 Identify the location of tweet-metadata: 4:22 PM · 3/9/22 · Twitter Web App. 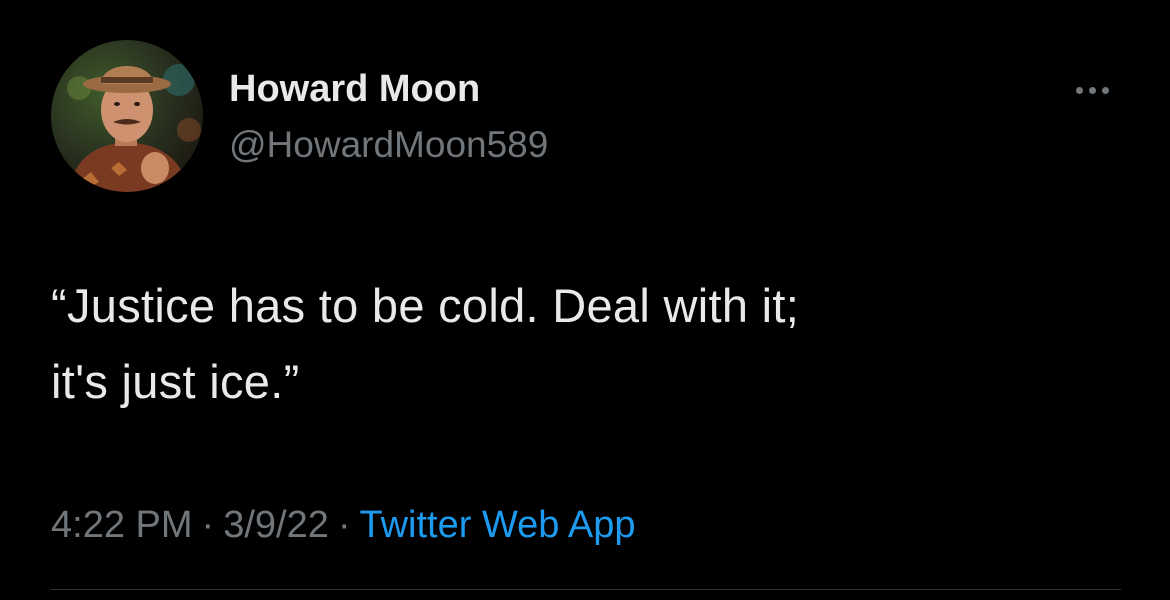
(343, 525).